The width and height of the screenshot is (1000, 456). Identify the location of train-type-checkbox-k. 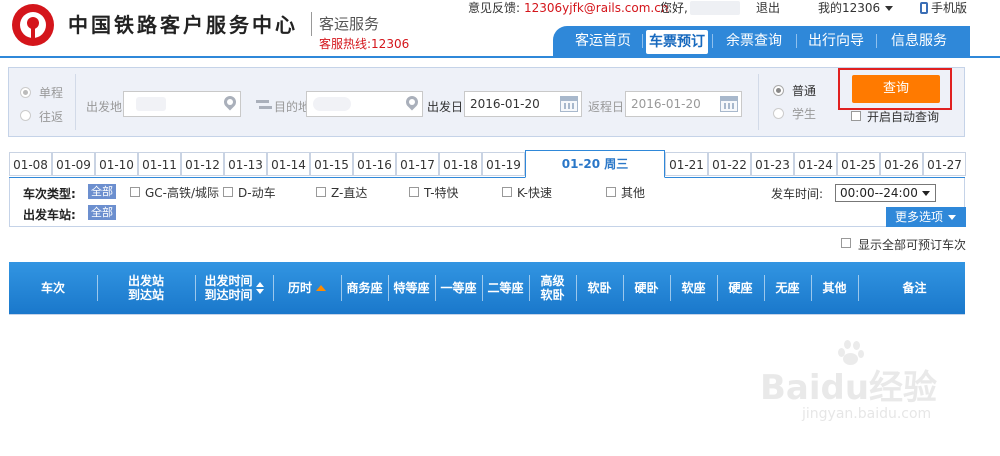
(507, 192).